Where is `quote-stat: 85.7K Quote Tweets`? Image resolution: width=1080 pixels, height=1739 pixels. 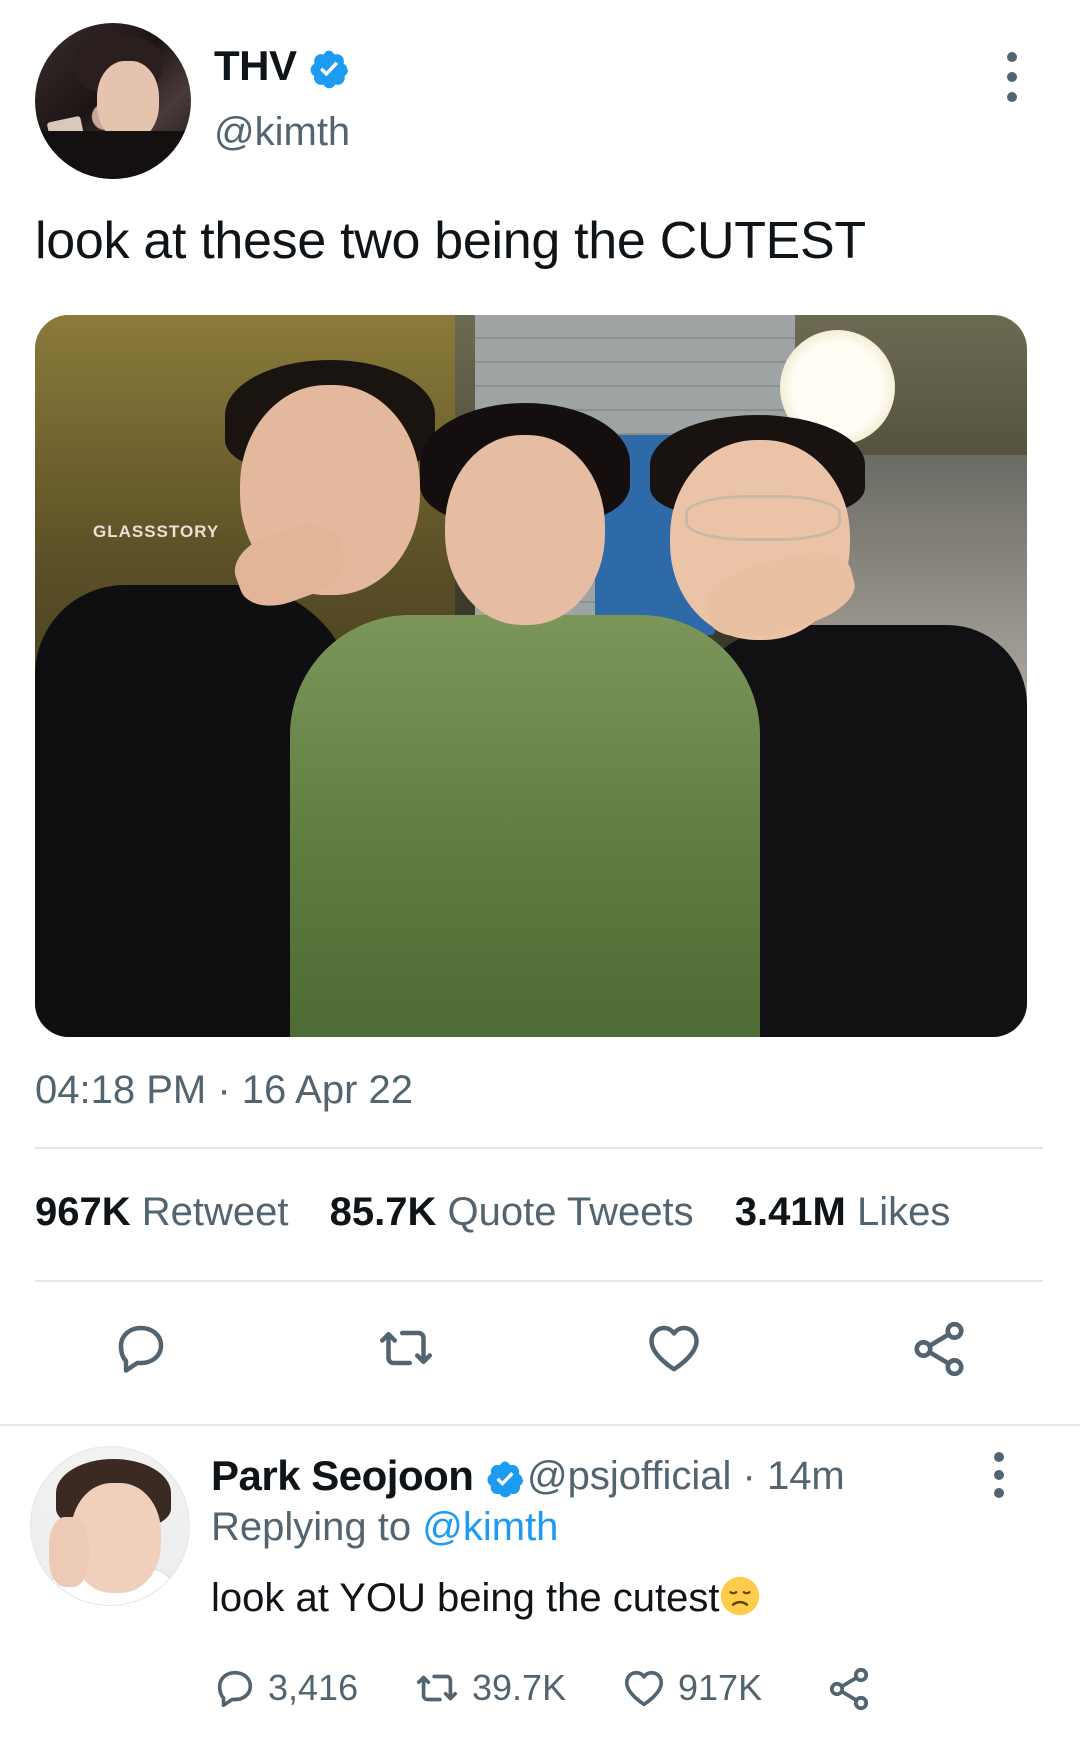
quote-stat: 85.7K Quote Tweets is located at coordinates (512, 1212).